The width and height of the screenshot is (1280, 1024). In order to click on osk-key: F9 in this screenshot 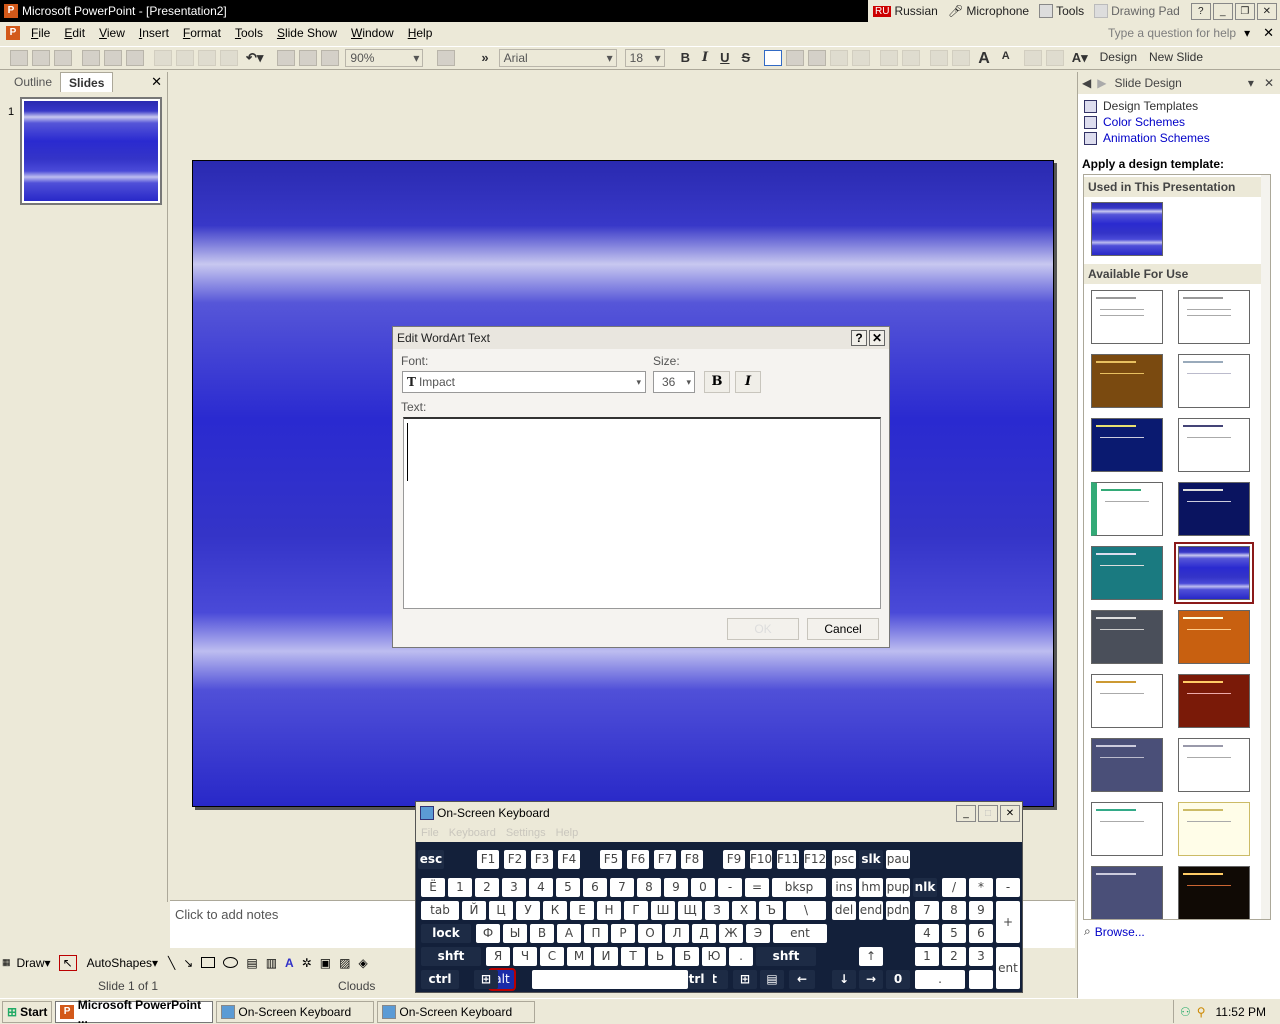, I will do `click(734, 859)`.